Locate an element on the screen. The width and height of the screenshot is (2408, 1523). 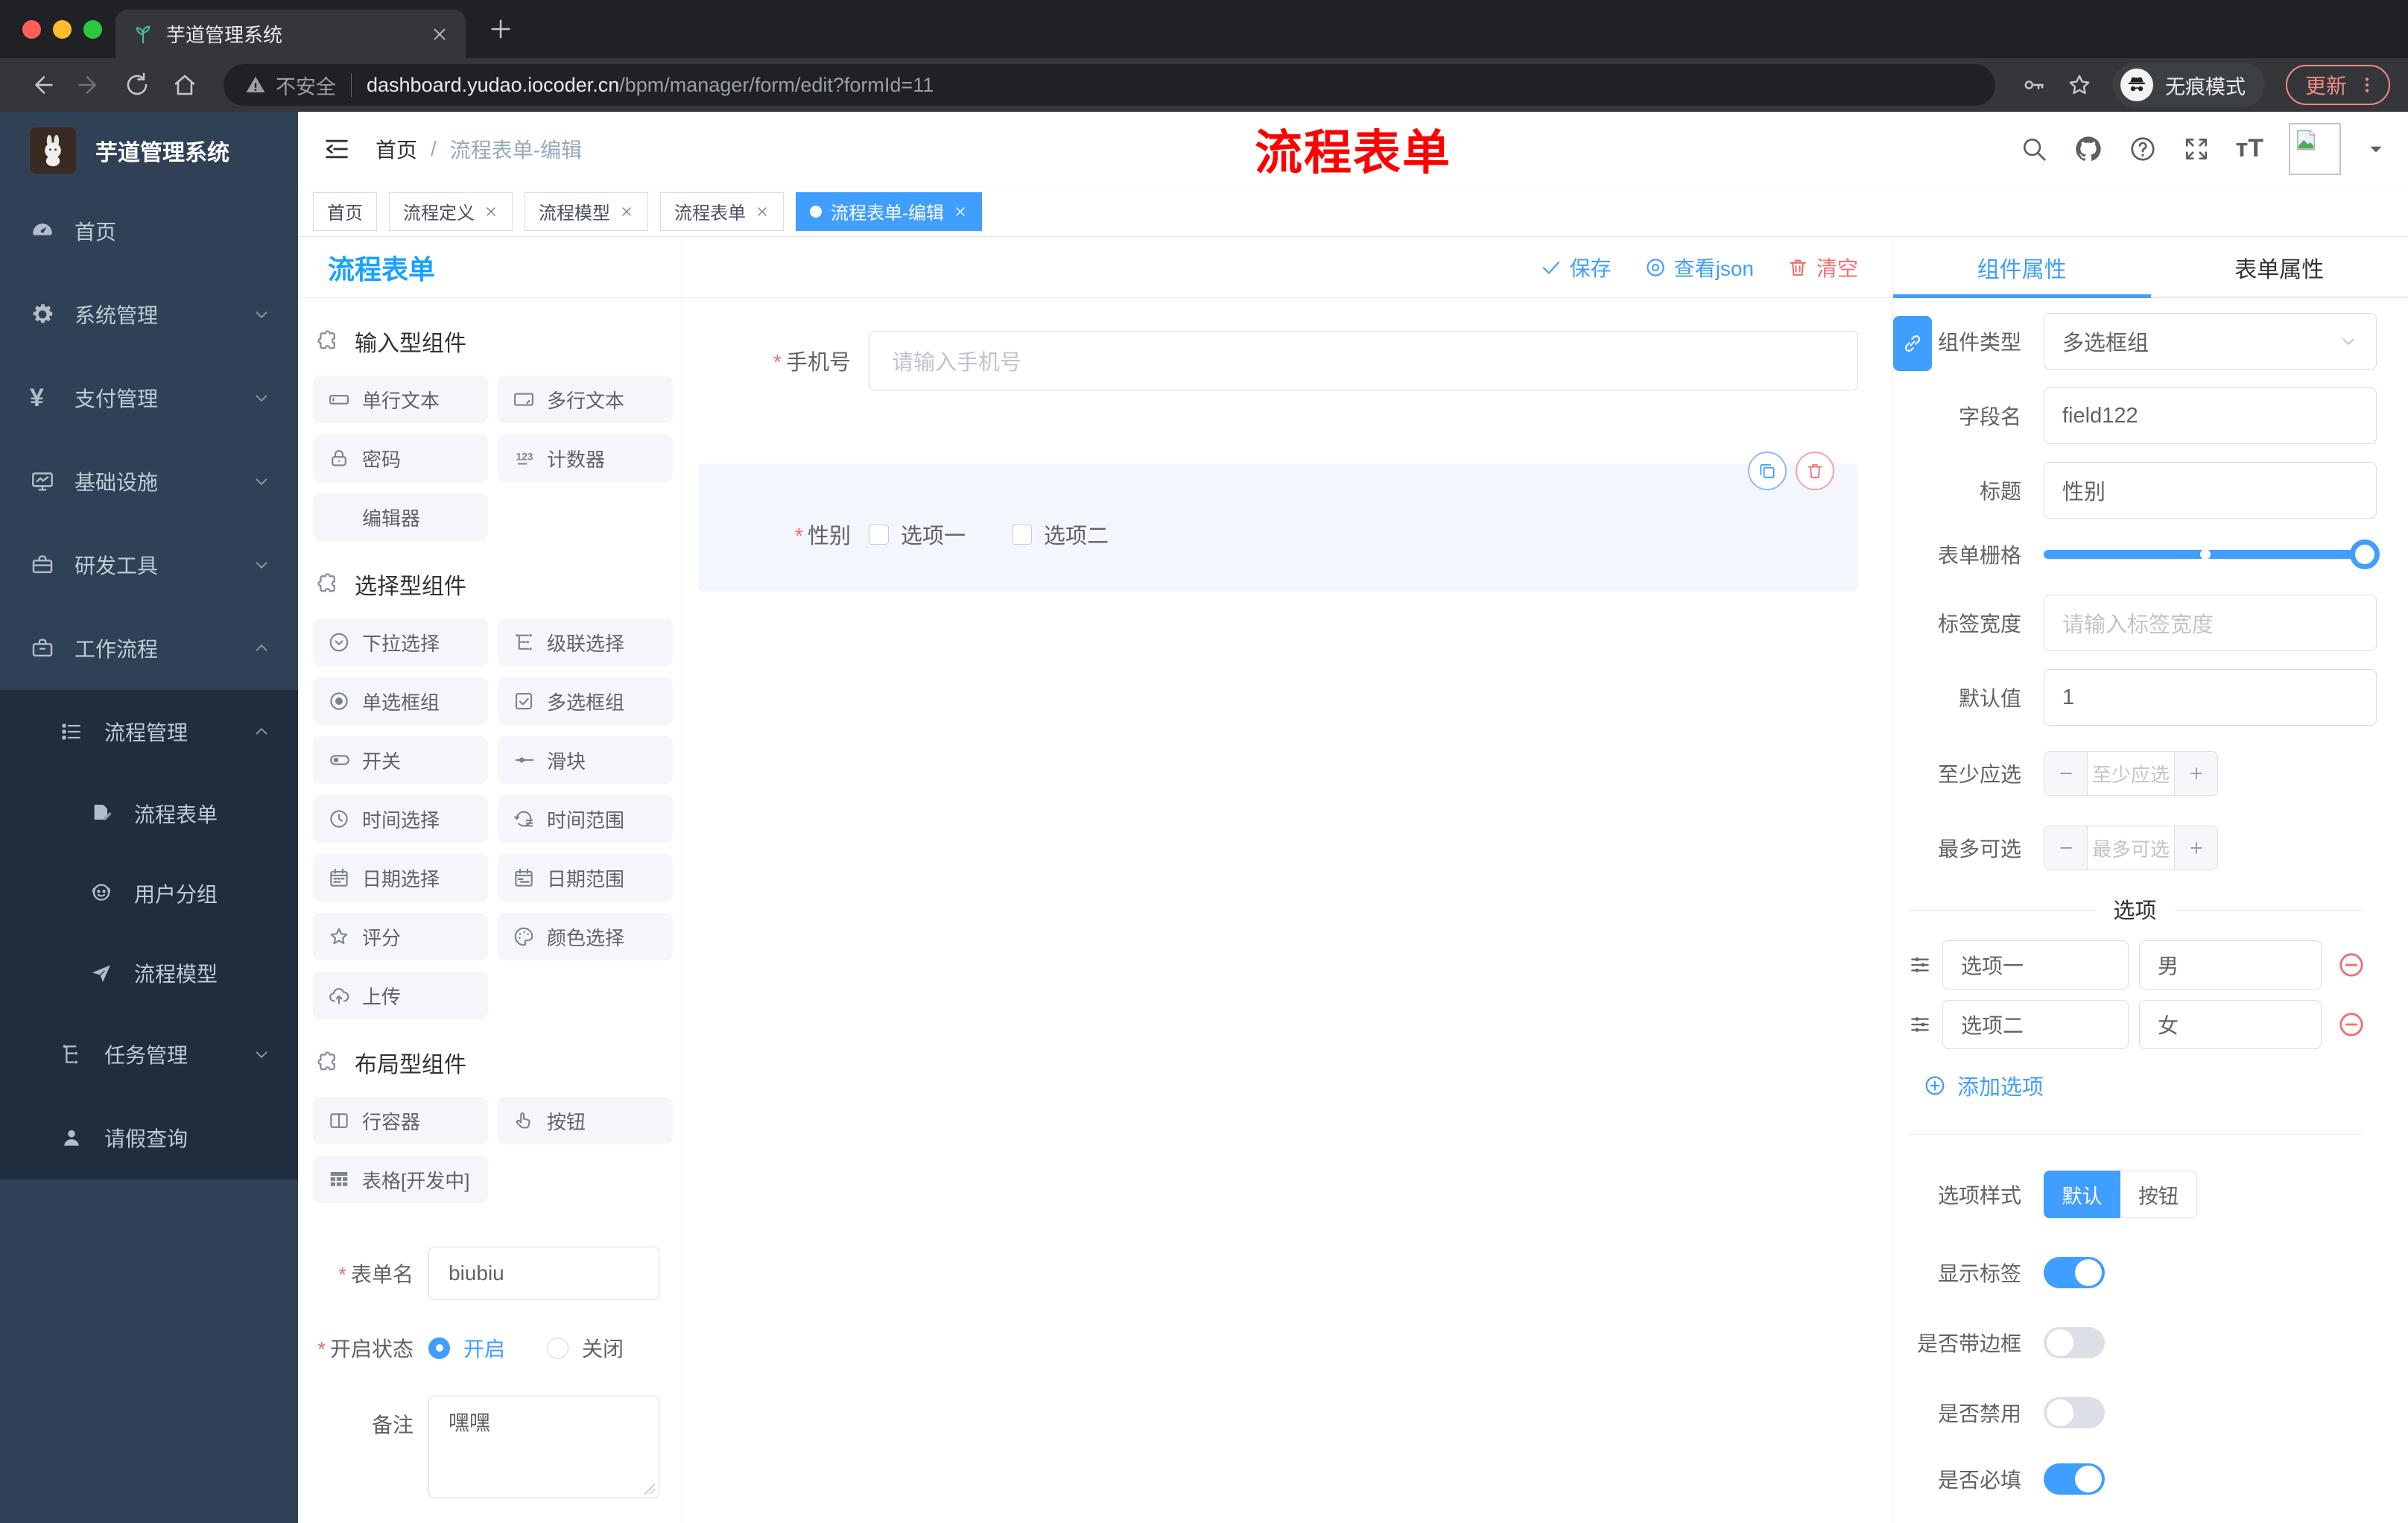
default-value-input: 1 is located at coordinates (2210, 697).